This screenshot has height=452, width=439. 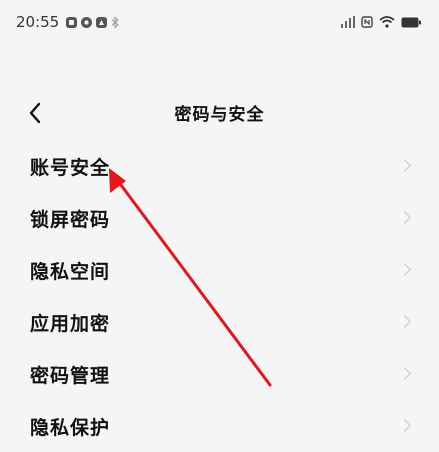 What do you see at coordinates (115, 22) in the screenshot?
I see `bluetooth-icon` at bounding box center [115, 22].